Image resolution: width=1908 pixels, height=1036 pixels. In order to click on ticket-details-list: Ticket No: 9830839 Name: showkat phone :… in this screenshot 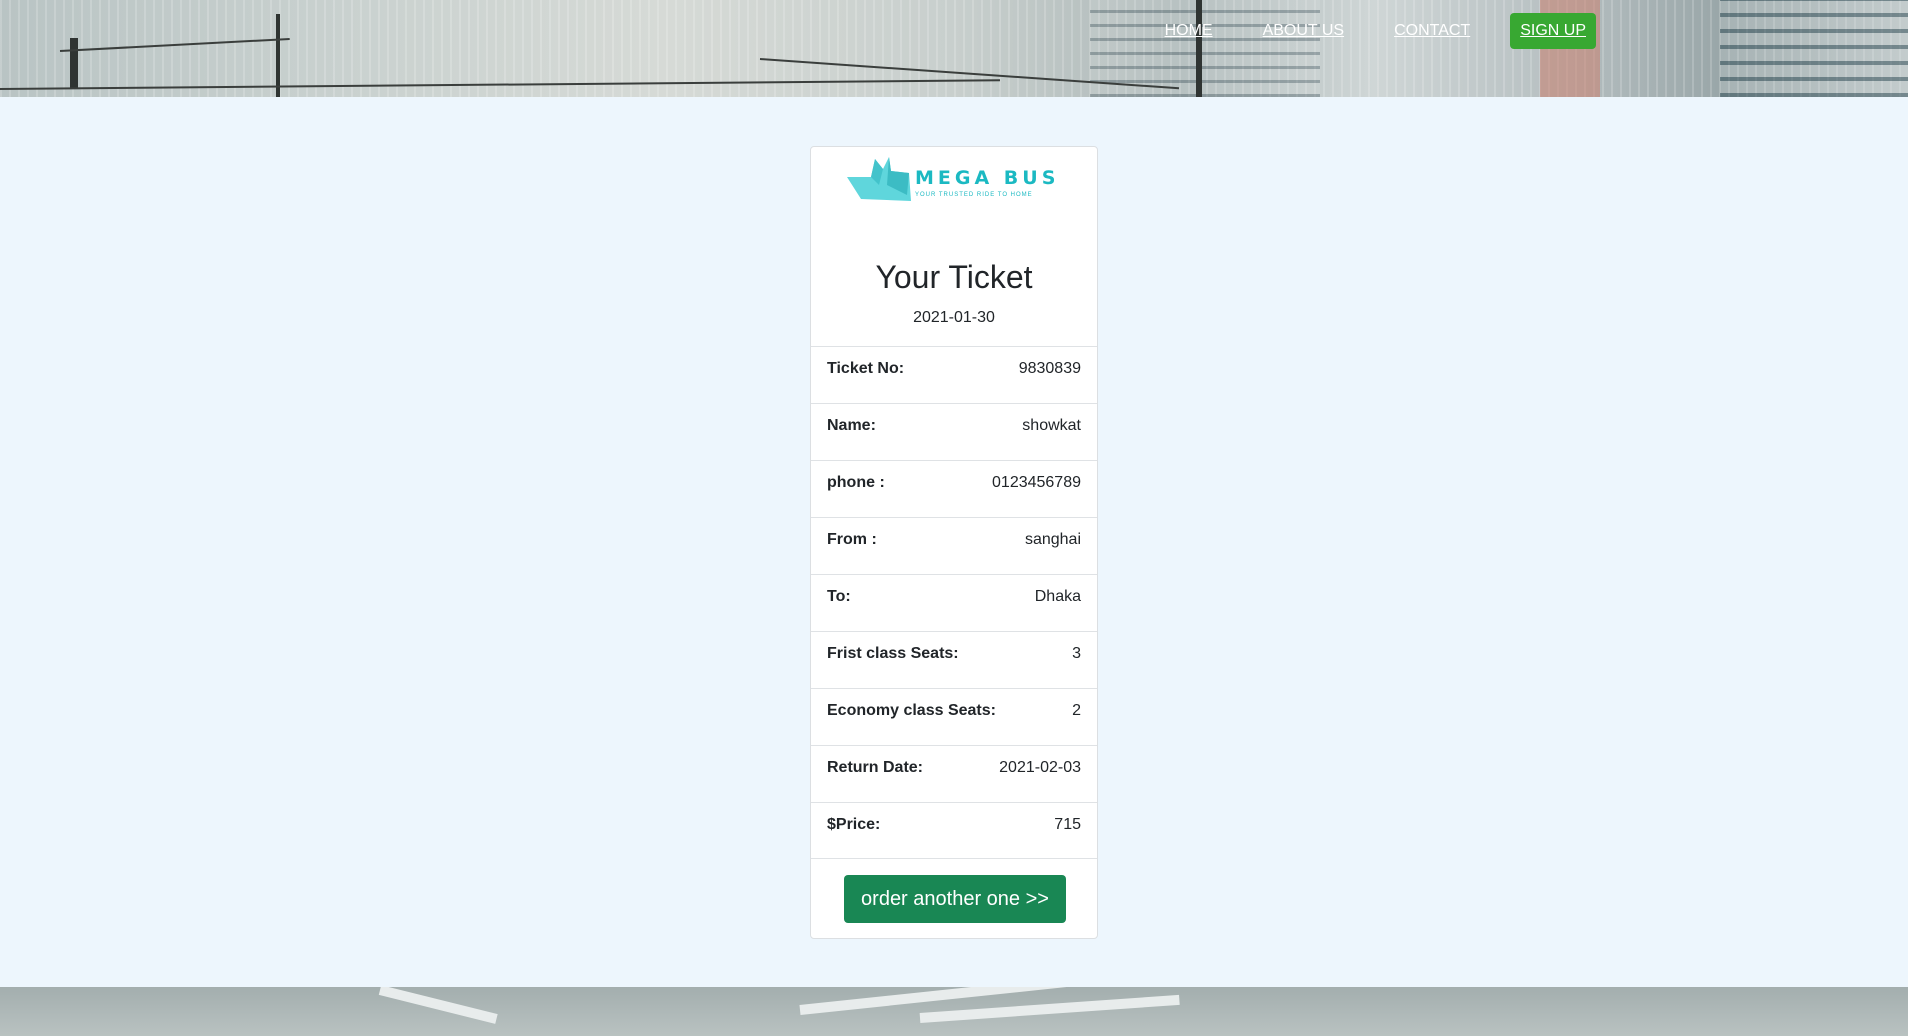, I will do `click(954, 602)`.